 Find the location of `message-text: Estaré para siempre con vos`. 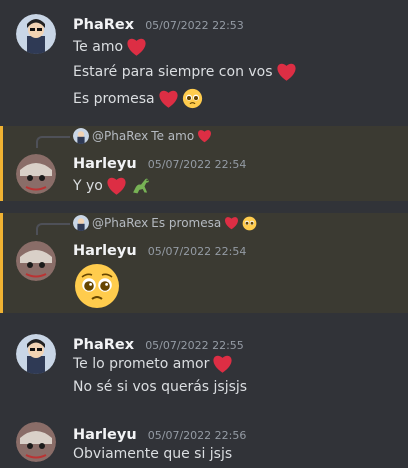

message-text: Estaré para siempre con vos is located at coordinates (173, 72).